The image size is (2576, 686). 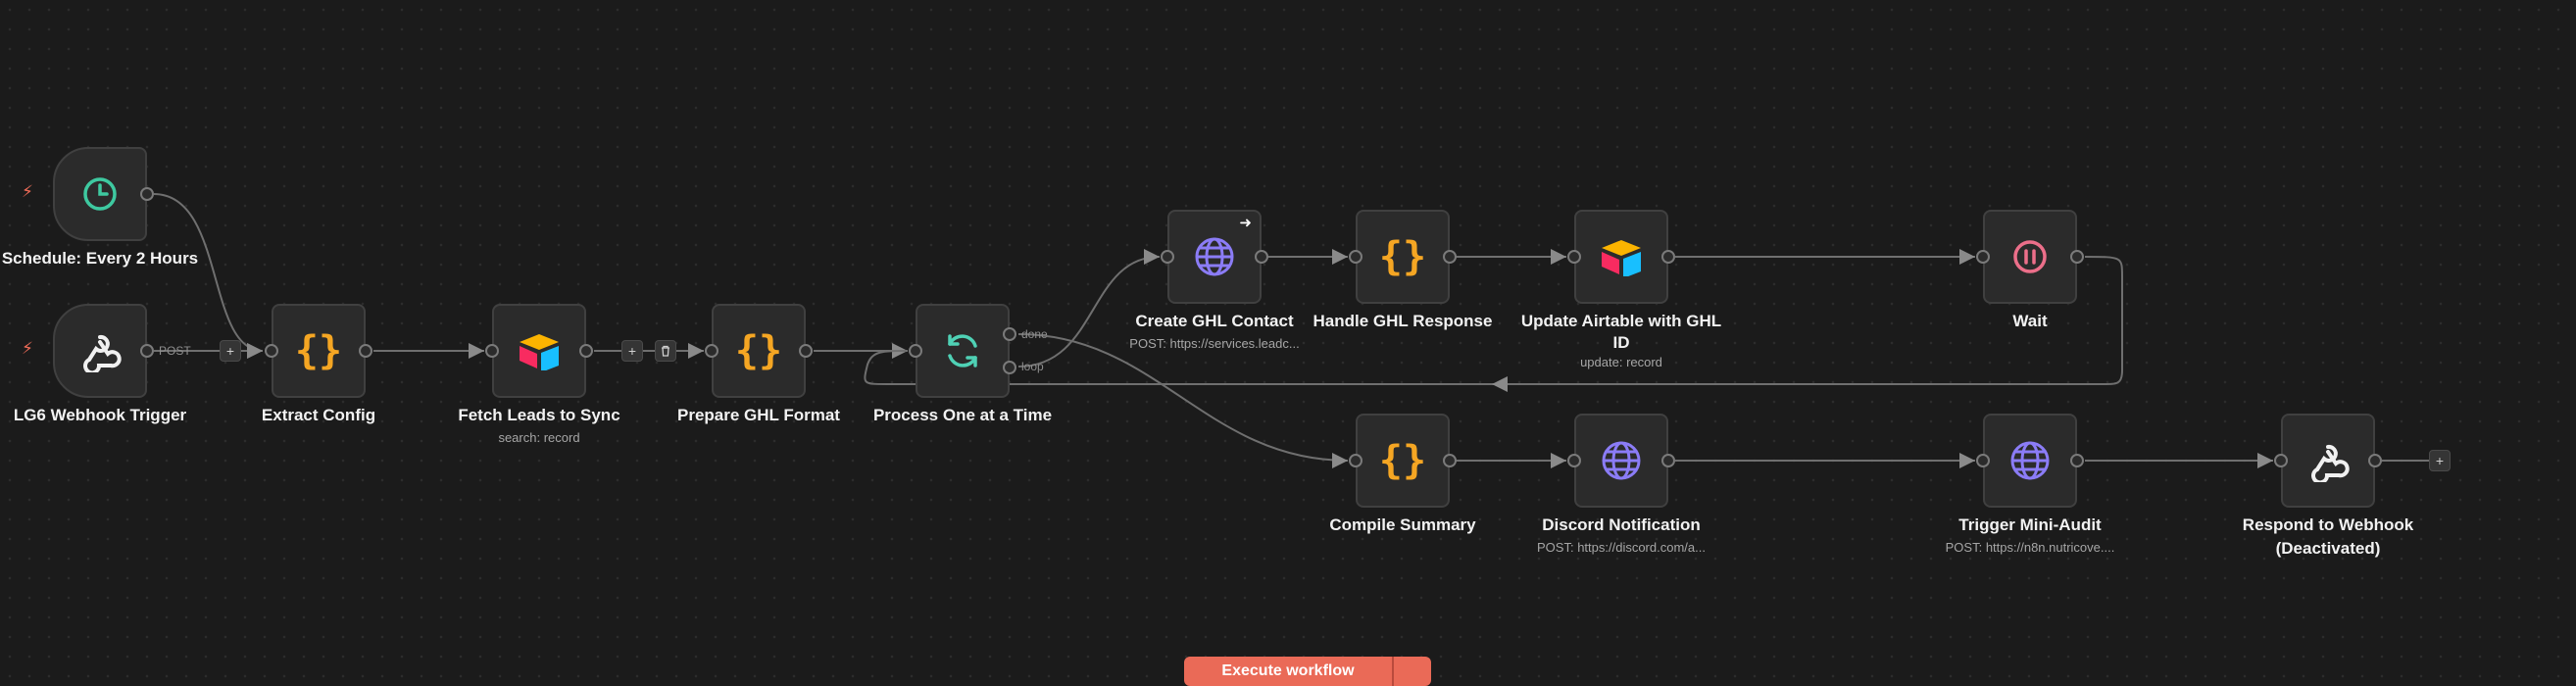 I want to click on execute-workflow-button: Execute workflow, so click(x=1307, y=671).